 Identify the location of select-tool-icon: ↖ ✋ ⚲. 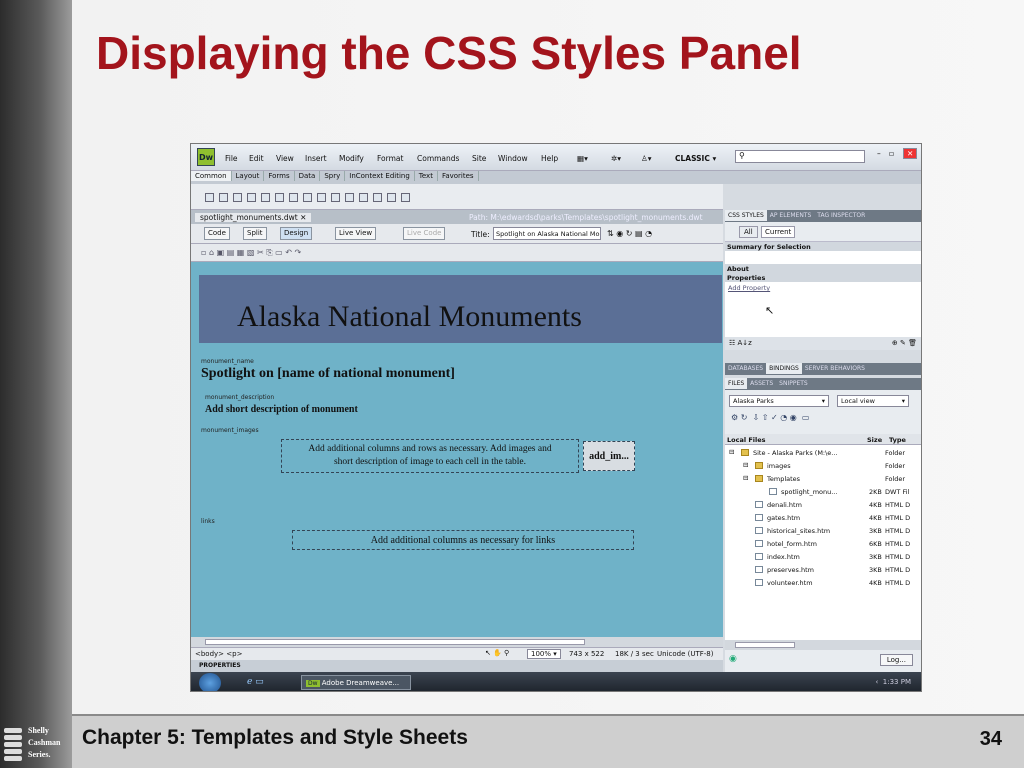
(497, 653).